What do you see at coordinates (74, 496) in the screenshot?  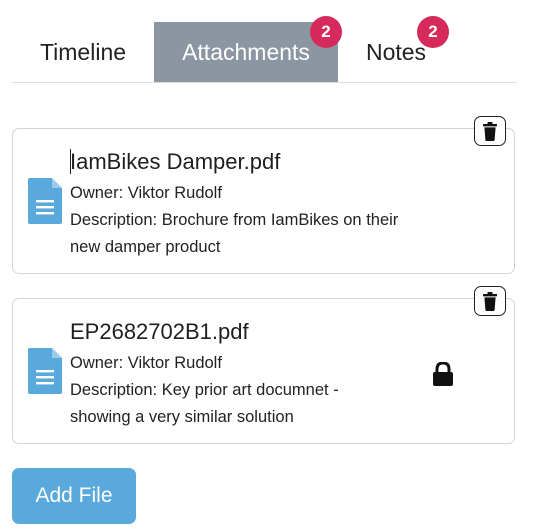 I see `add-file-button: Add File` at bounding box center [74, 496].